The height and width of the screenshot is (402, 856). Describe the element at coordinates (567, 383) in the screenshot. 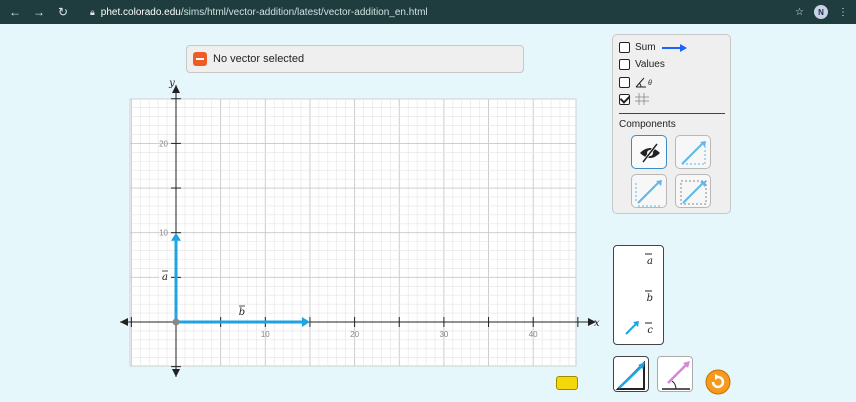

I see `eraser-button` at that location.